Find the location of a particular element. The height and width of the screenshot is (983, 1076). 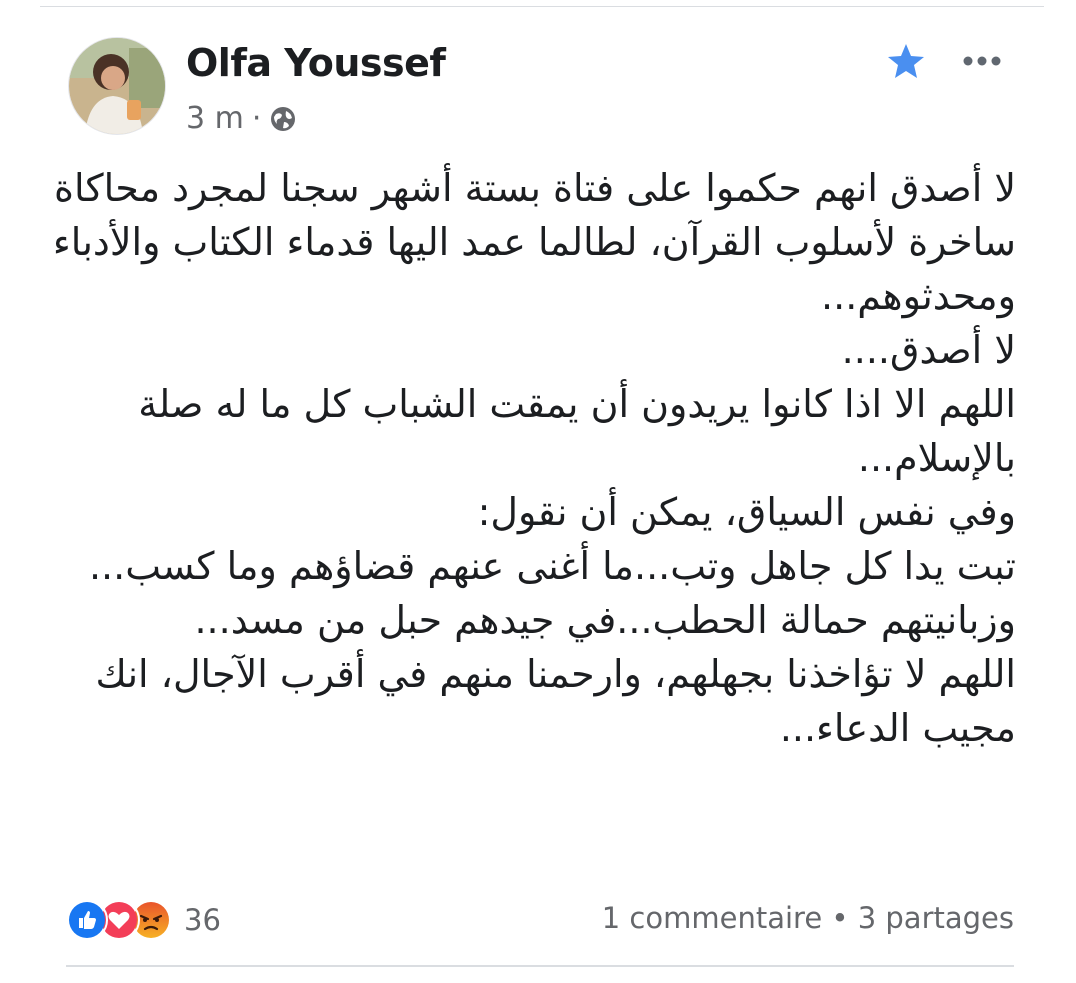

post-header: Olfa Youssef 3 m · is located at coordinates (538, 87).